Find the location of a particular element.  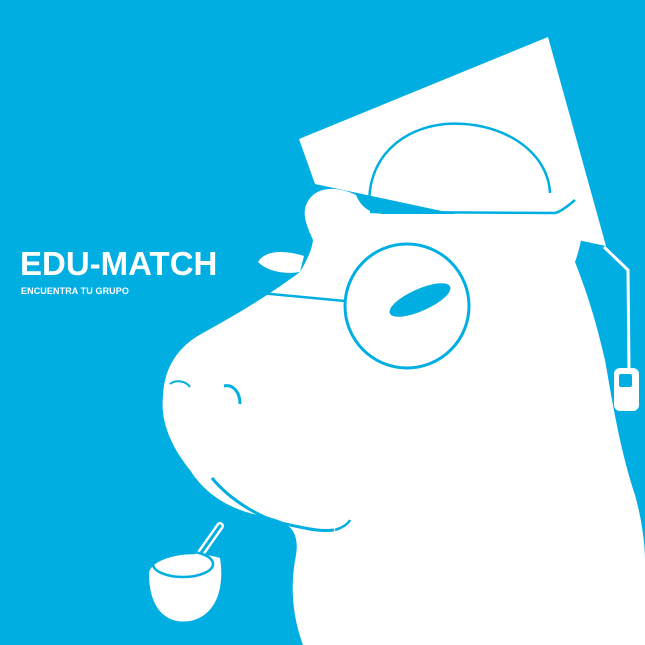

pipe-icon is located at coordinates (186, 572).